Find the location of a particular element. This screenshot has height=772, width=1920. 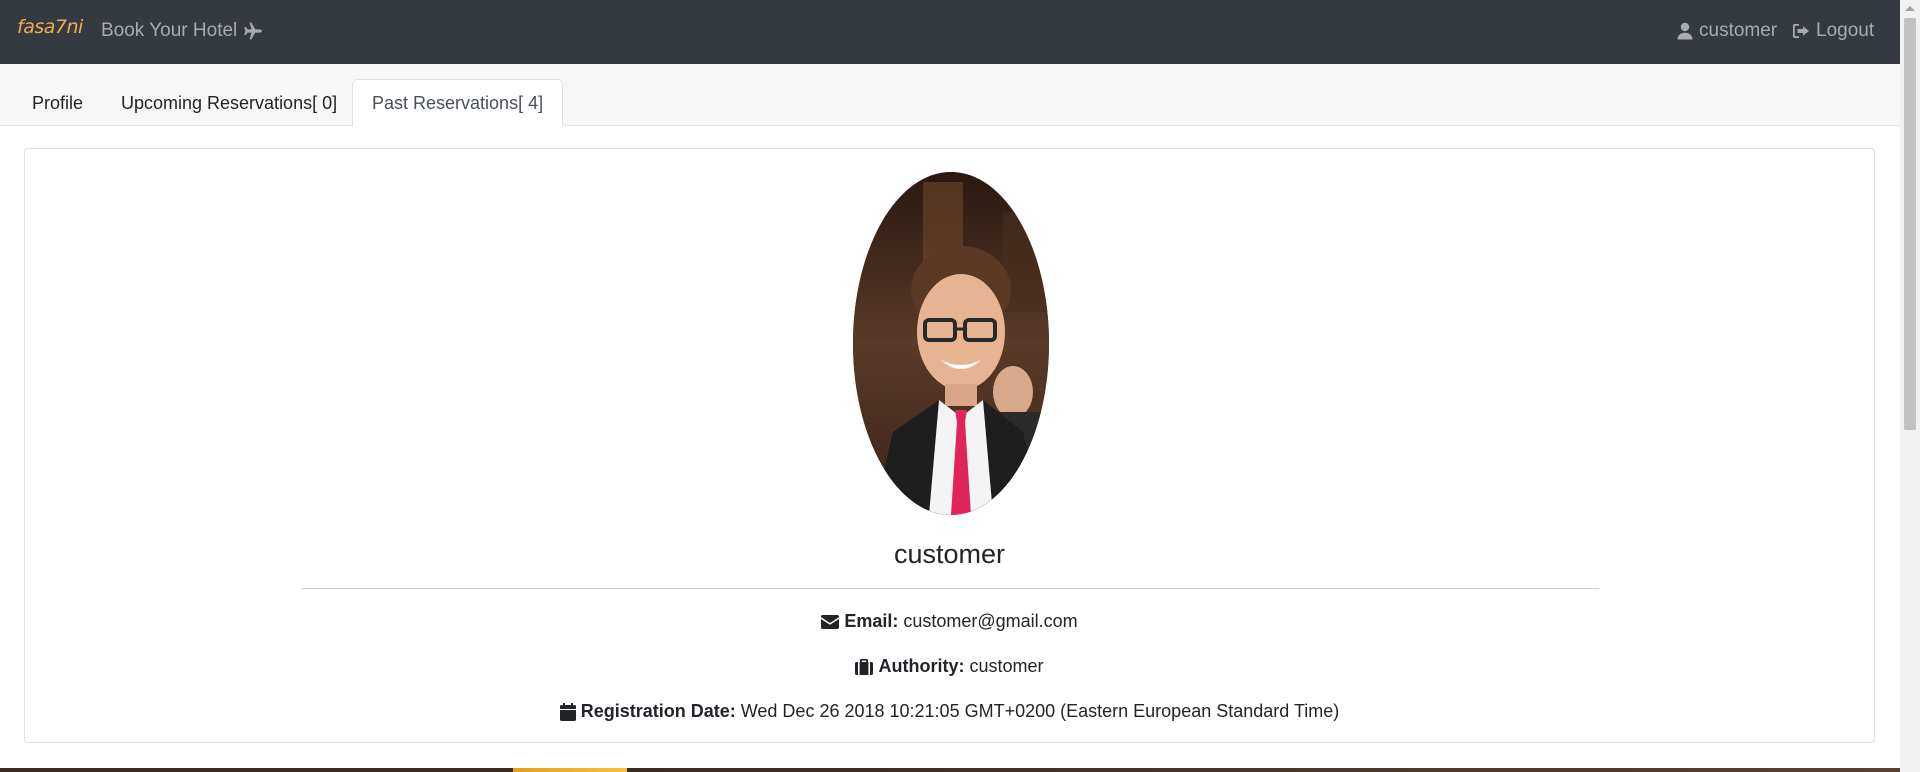

authority-row: Authority: customer is located at coordinates (949, 666).